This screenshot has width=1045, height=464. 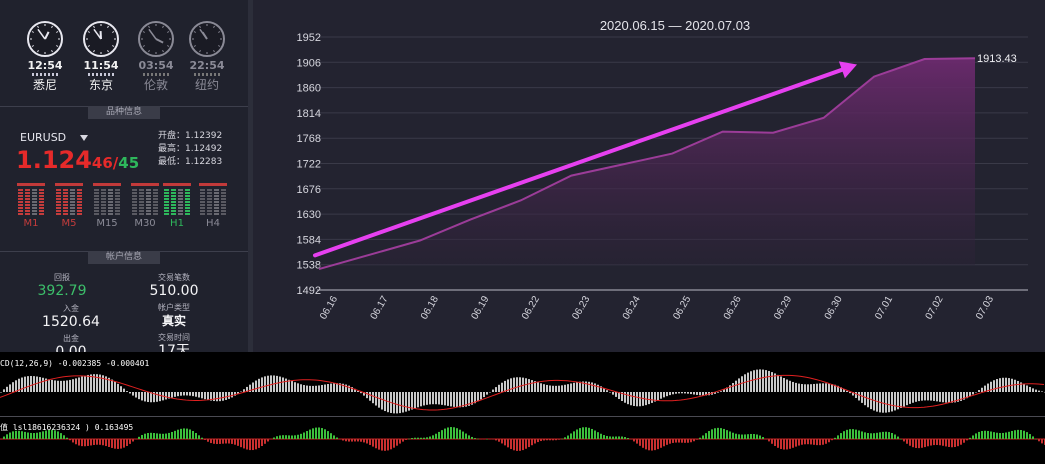 I want to click on account-type-label: 帐户类型, so click(x=174, y=307).